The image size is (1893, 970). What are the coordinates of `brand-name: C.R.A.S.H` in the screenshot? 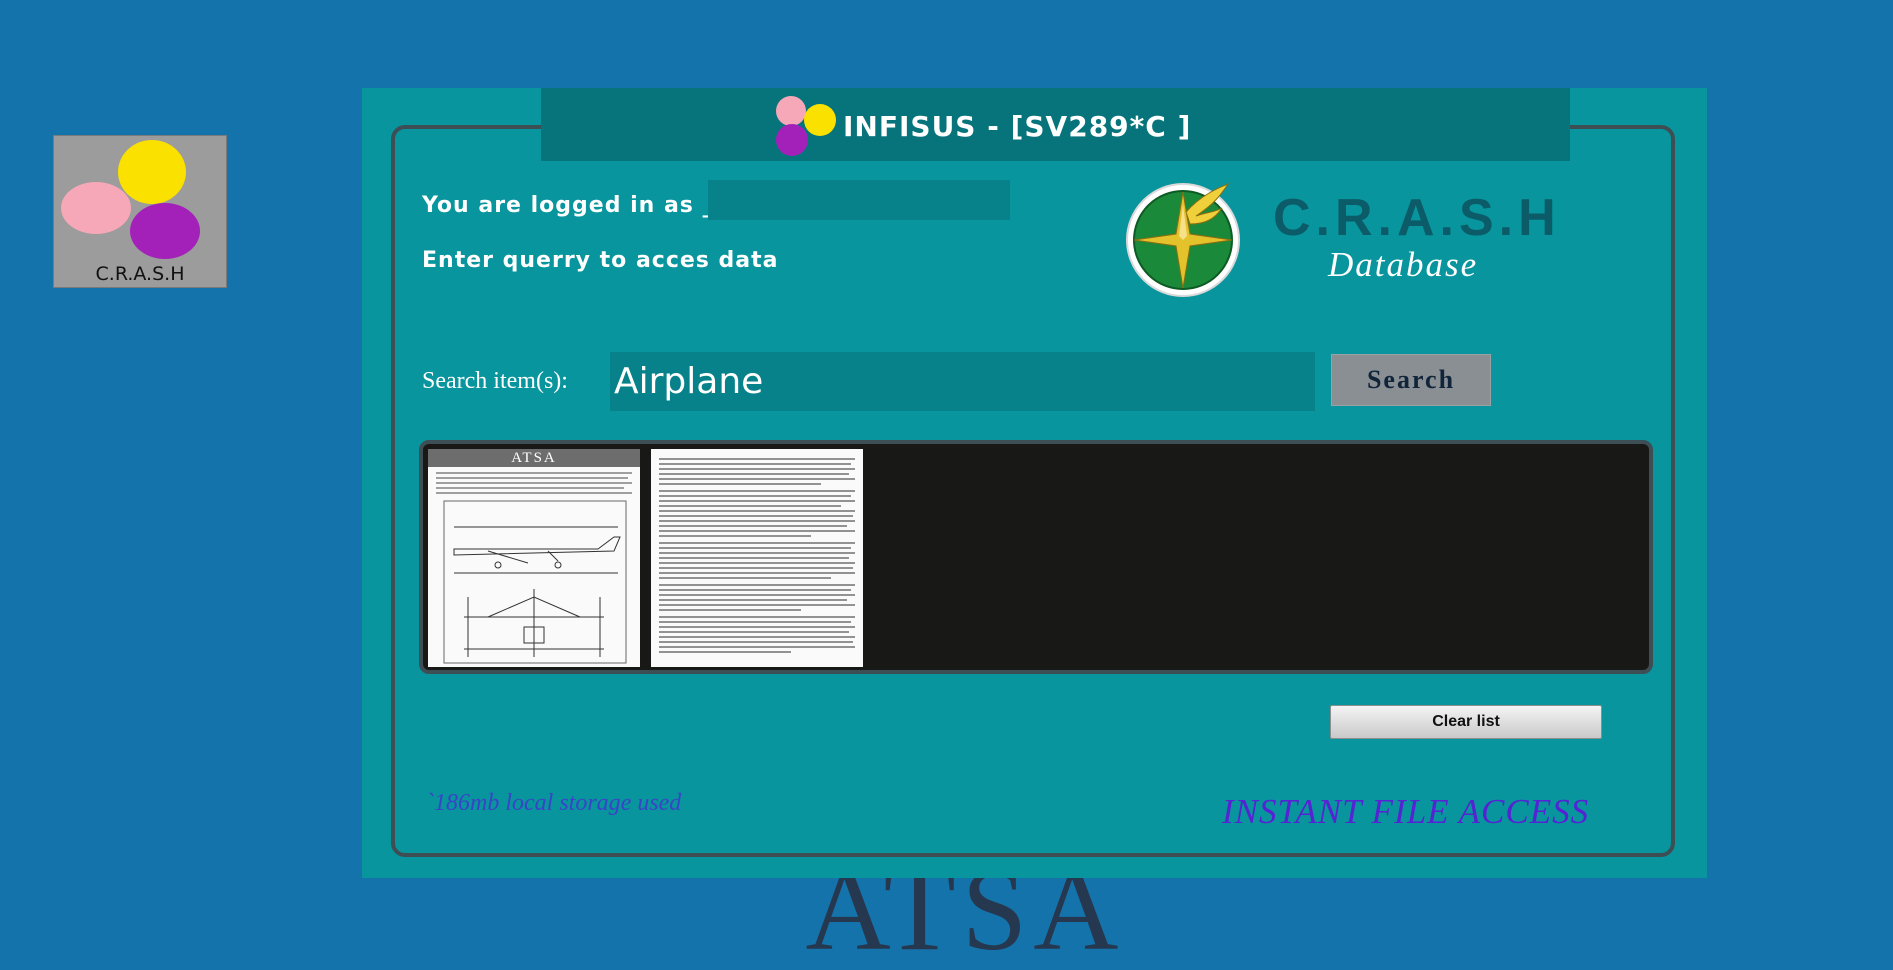 It's located at (1417, 218).